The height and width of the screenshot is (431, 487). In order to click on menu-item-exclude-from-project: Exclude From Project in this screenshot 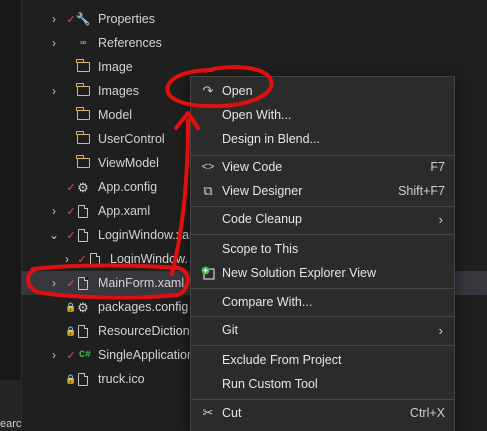, I will do `click(322, 360)`.